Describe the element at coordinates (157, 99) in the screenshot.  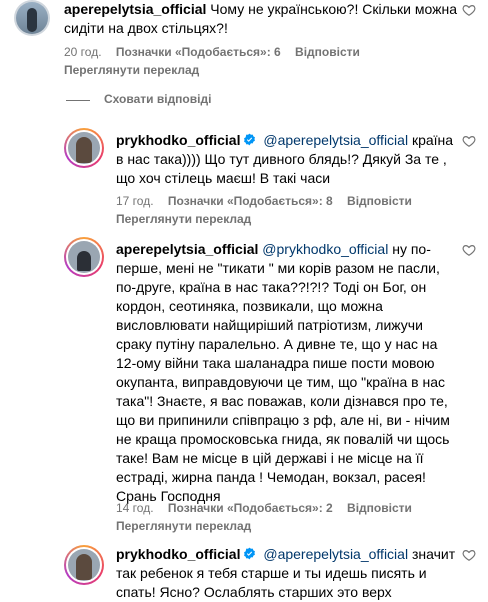
I see `hide-replies-button: Сховати відповіді` at that location.